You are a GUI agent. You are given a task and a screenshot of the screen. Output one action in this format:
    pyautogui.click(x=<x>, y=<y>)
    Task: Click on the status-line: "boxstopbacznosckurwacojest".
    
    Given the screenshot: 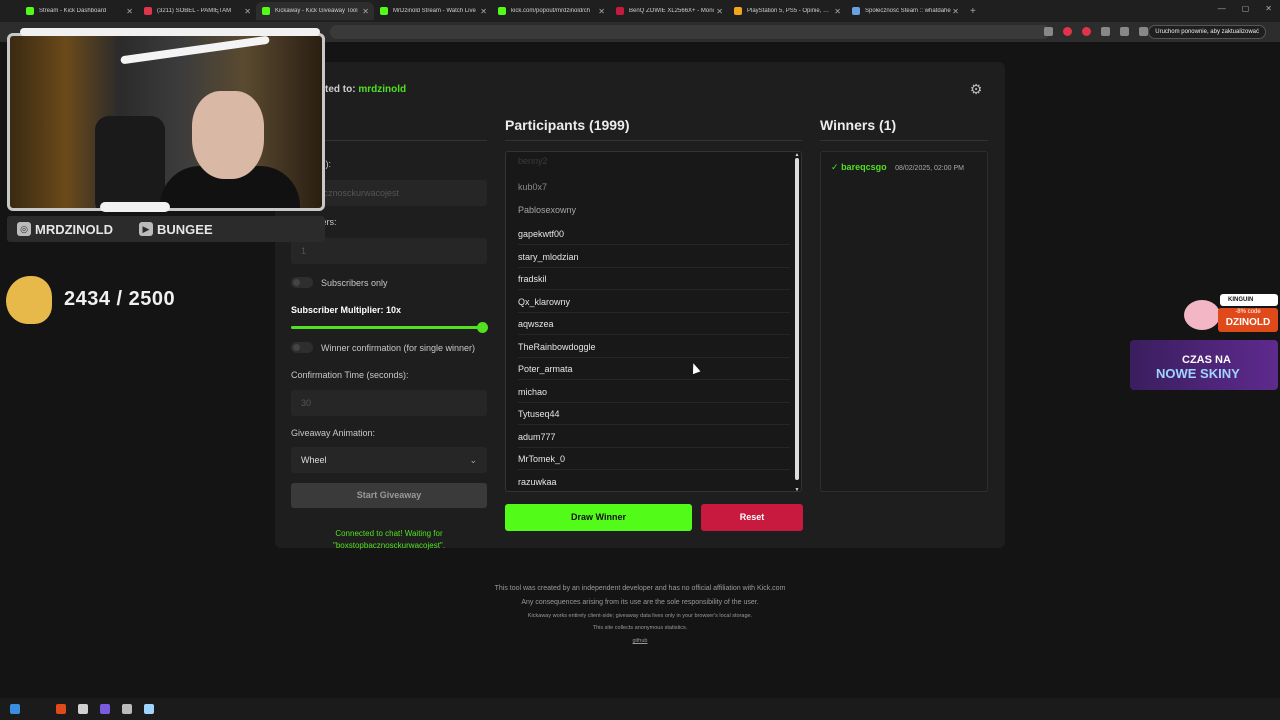 What is the action you would take?
    pyautogui.click(x=389, y=545)
    